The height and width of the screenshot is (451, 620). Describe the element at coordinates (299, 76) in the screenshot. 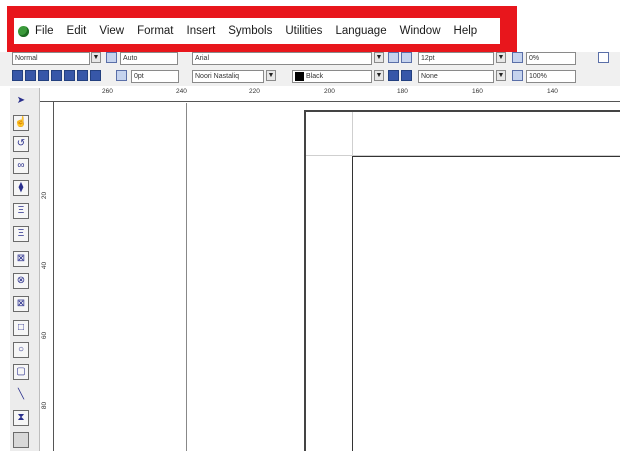

I see `color-swatch` at that location.